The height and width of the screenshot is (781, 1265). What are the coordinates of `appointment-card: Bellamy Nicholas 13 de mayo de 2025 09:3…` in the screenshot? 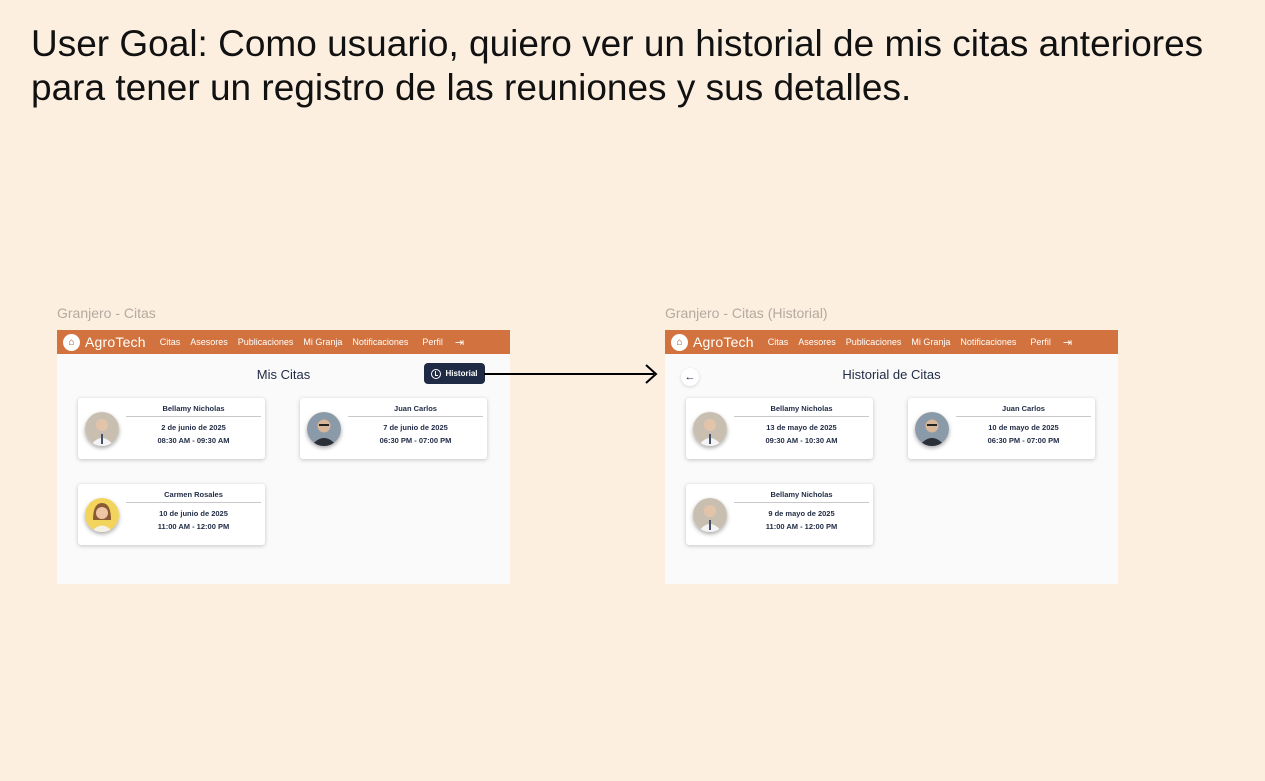 It's located at (779, 428).